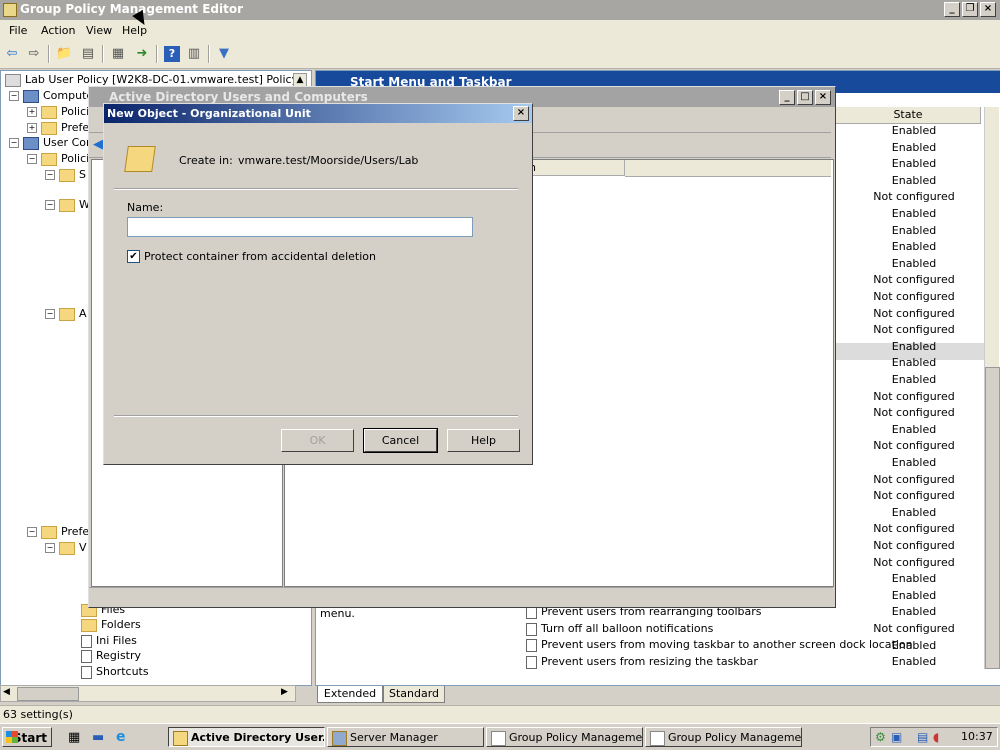 This screenshot has width=1000, height=750. Describe the element at coordinates (75, 111) in the screenshot. I see `tree-item-label: Polici` at that location.